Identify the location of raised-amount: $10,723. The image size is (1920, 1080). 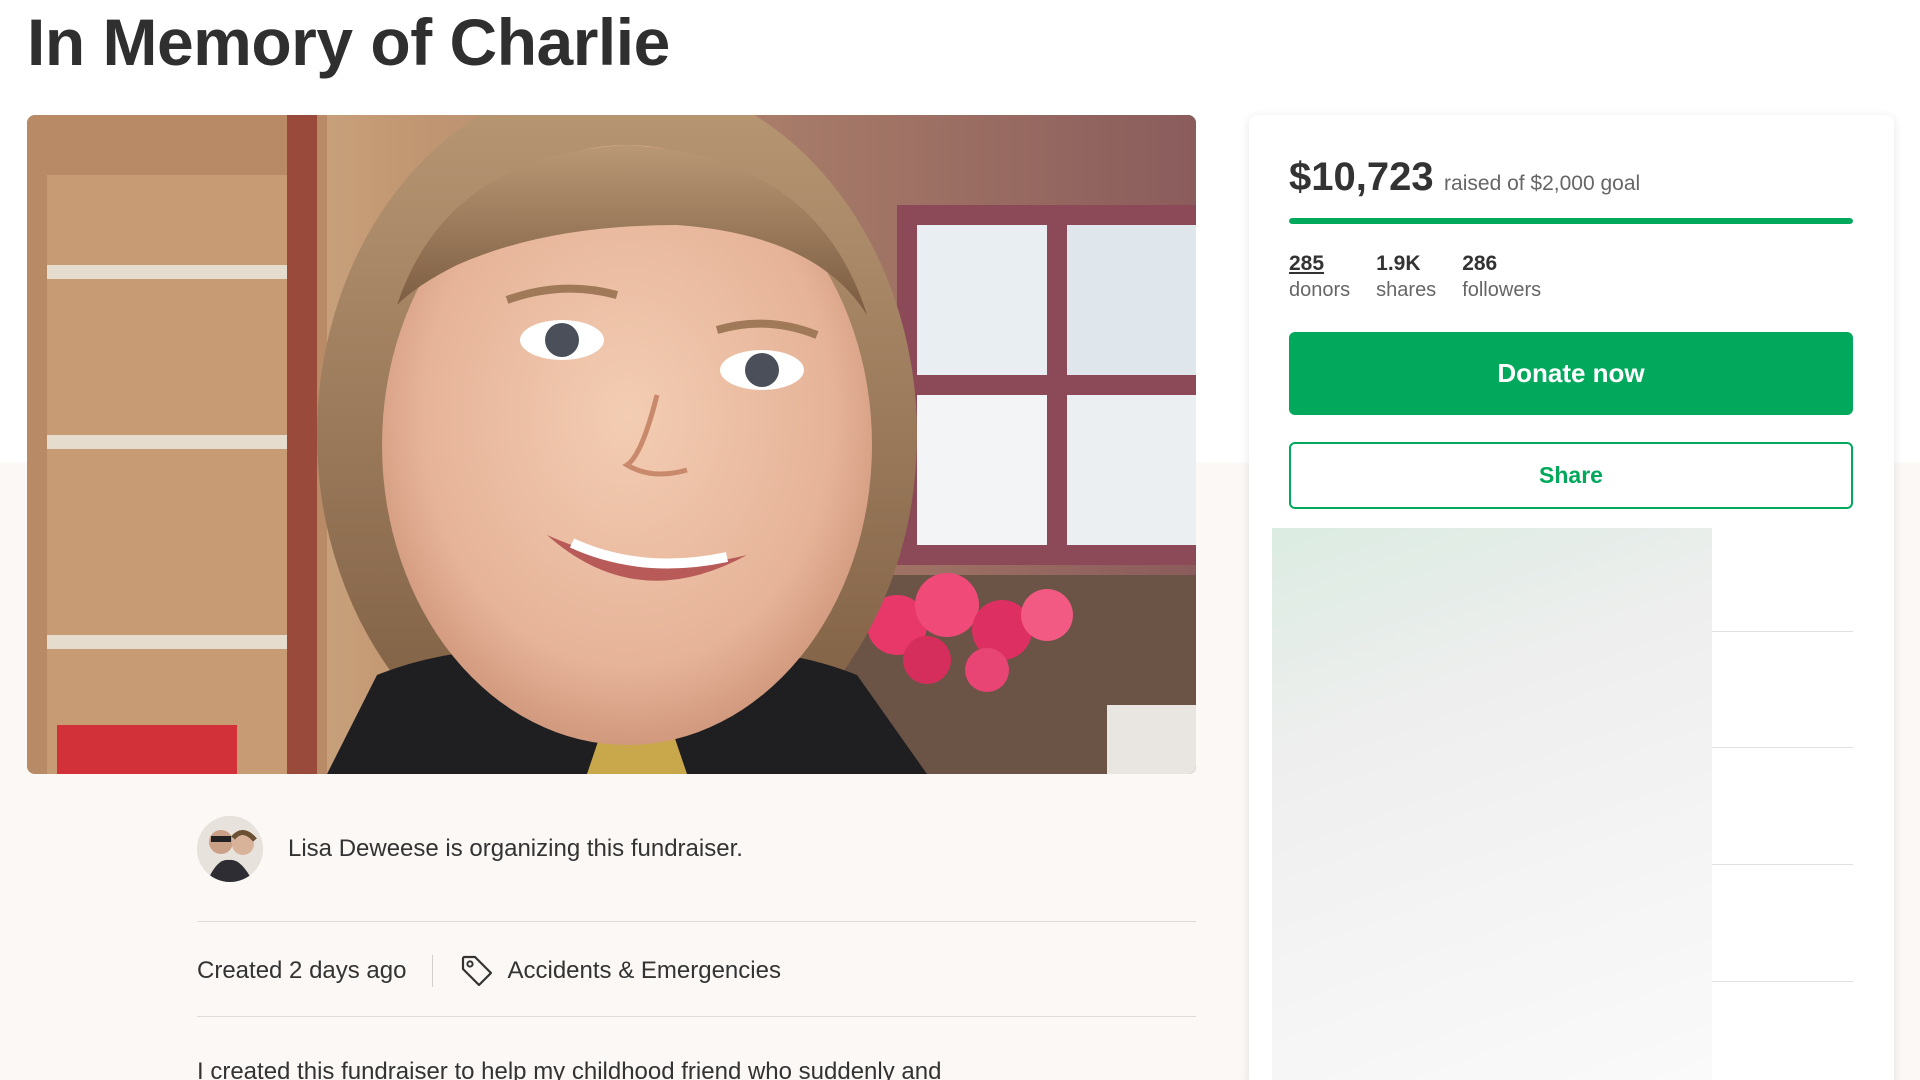
(1361, 177).